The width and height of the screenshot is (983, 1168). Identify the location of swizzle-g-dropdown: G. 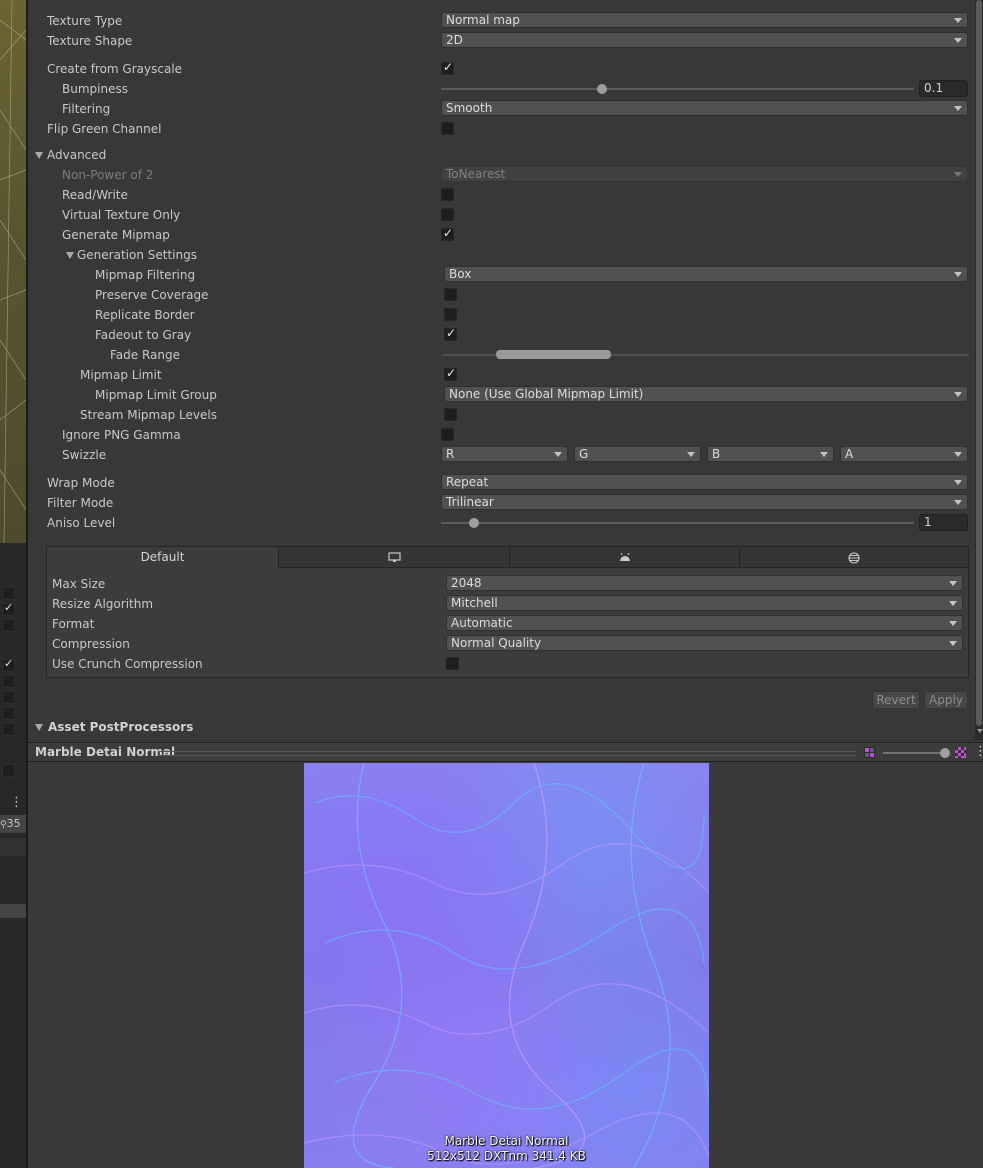
(637, 454).